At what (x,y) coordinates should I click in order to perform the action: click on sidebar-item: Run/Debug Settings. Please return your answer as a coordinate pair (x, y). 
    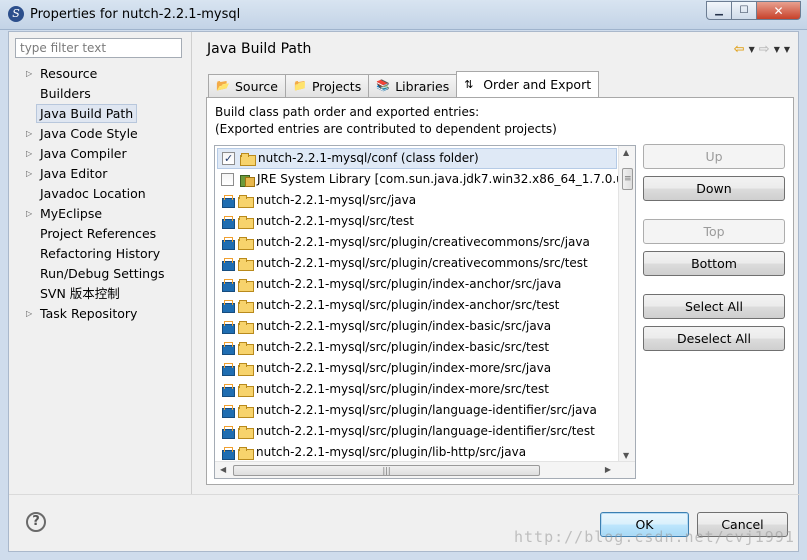
    Looking at the image, I should click on (100, 274).